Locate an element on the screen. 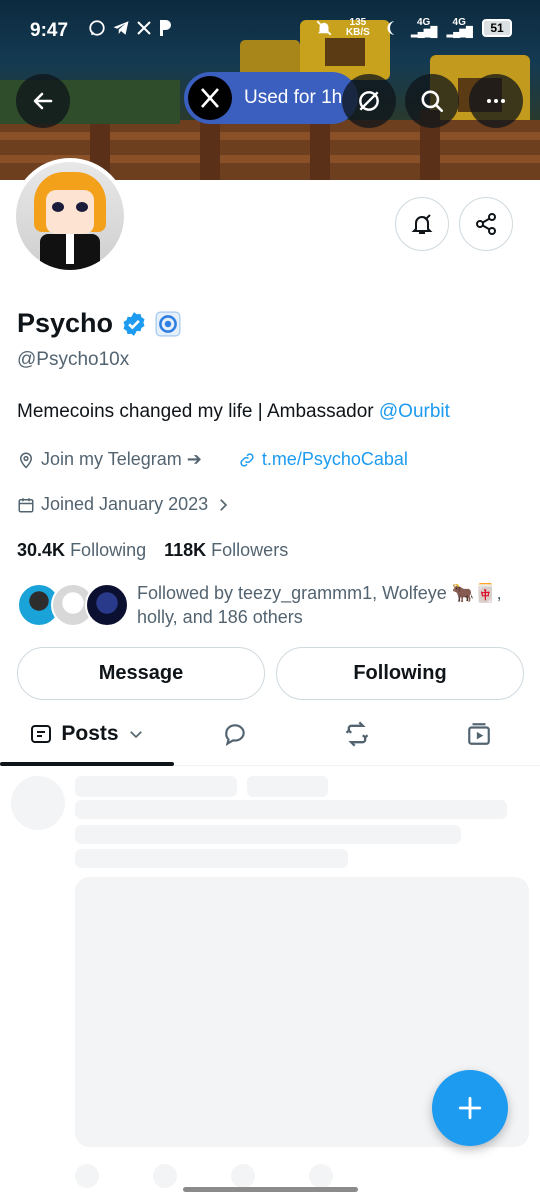 This screenshot has width=540, height=1200. chevron-right-icon is located at coordinates (224, 504).